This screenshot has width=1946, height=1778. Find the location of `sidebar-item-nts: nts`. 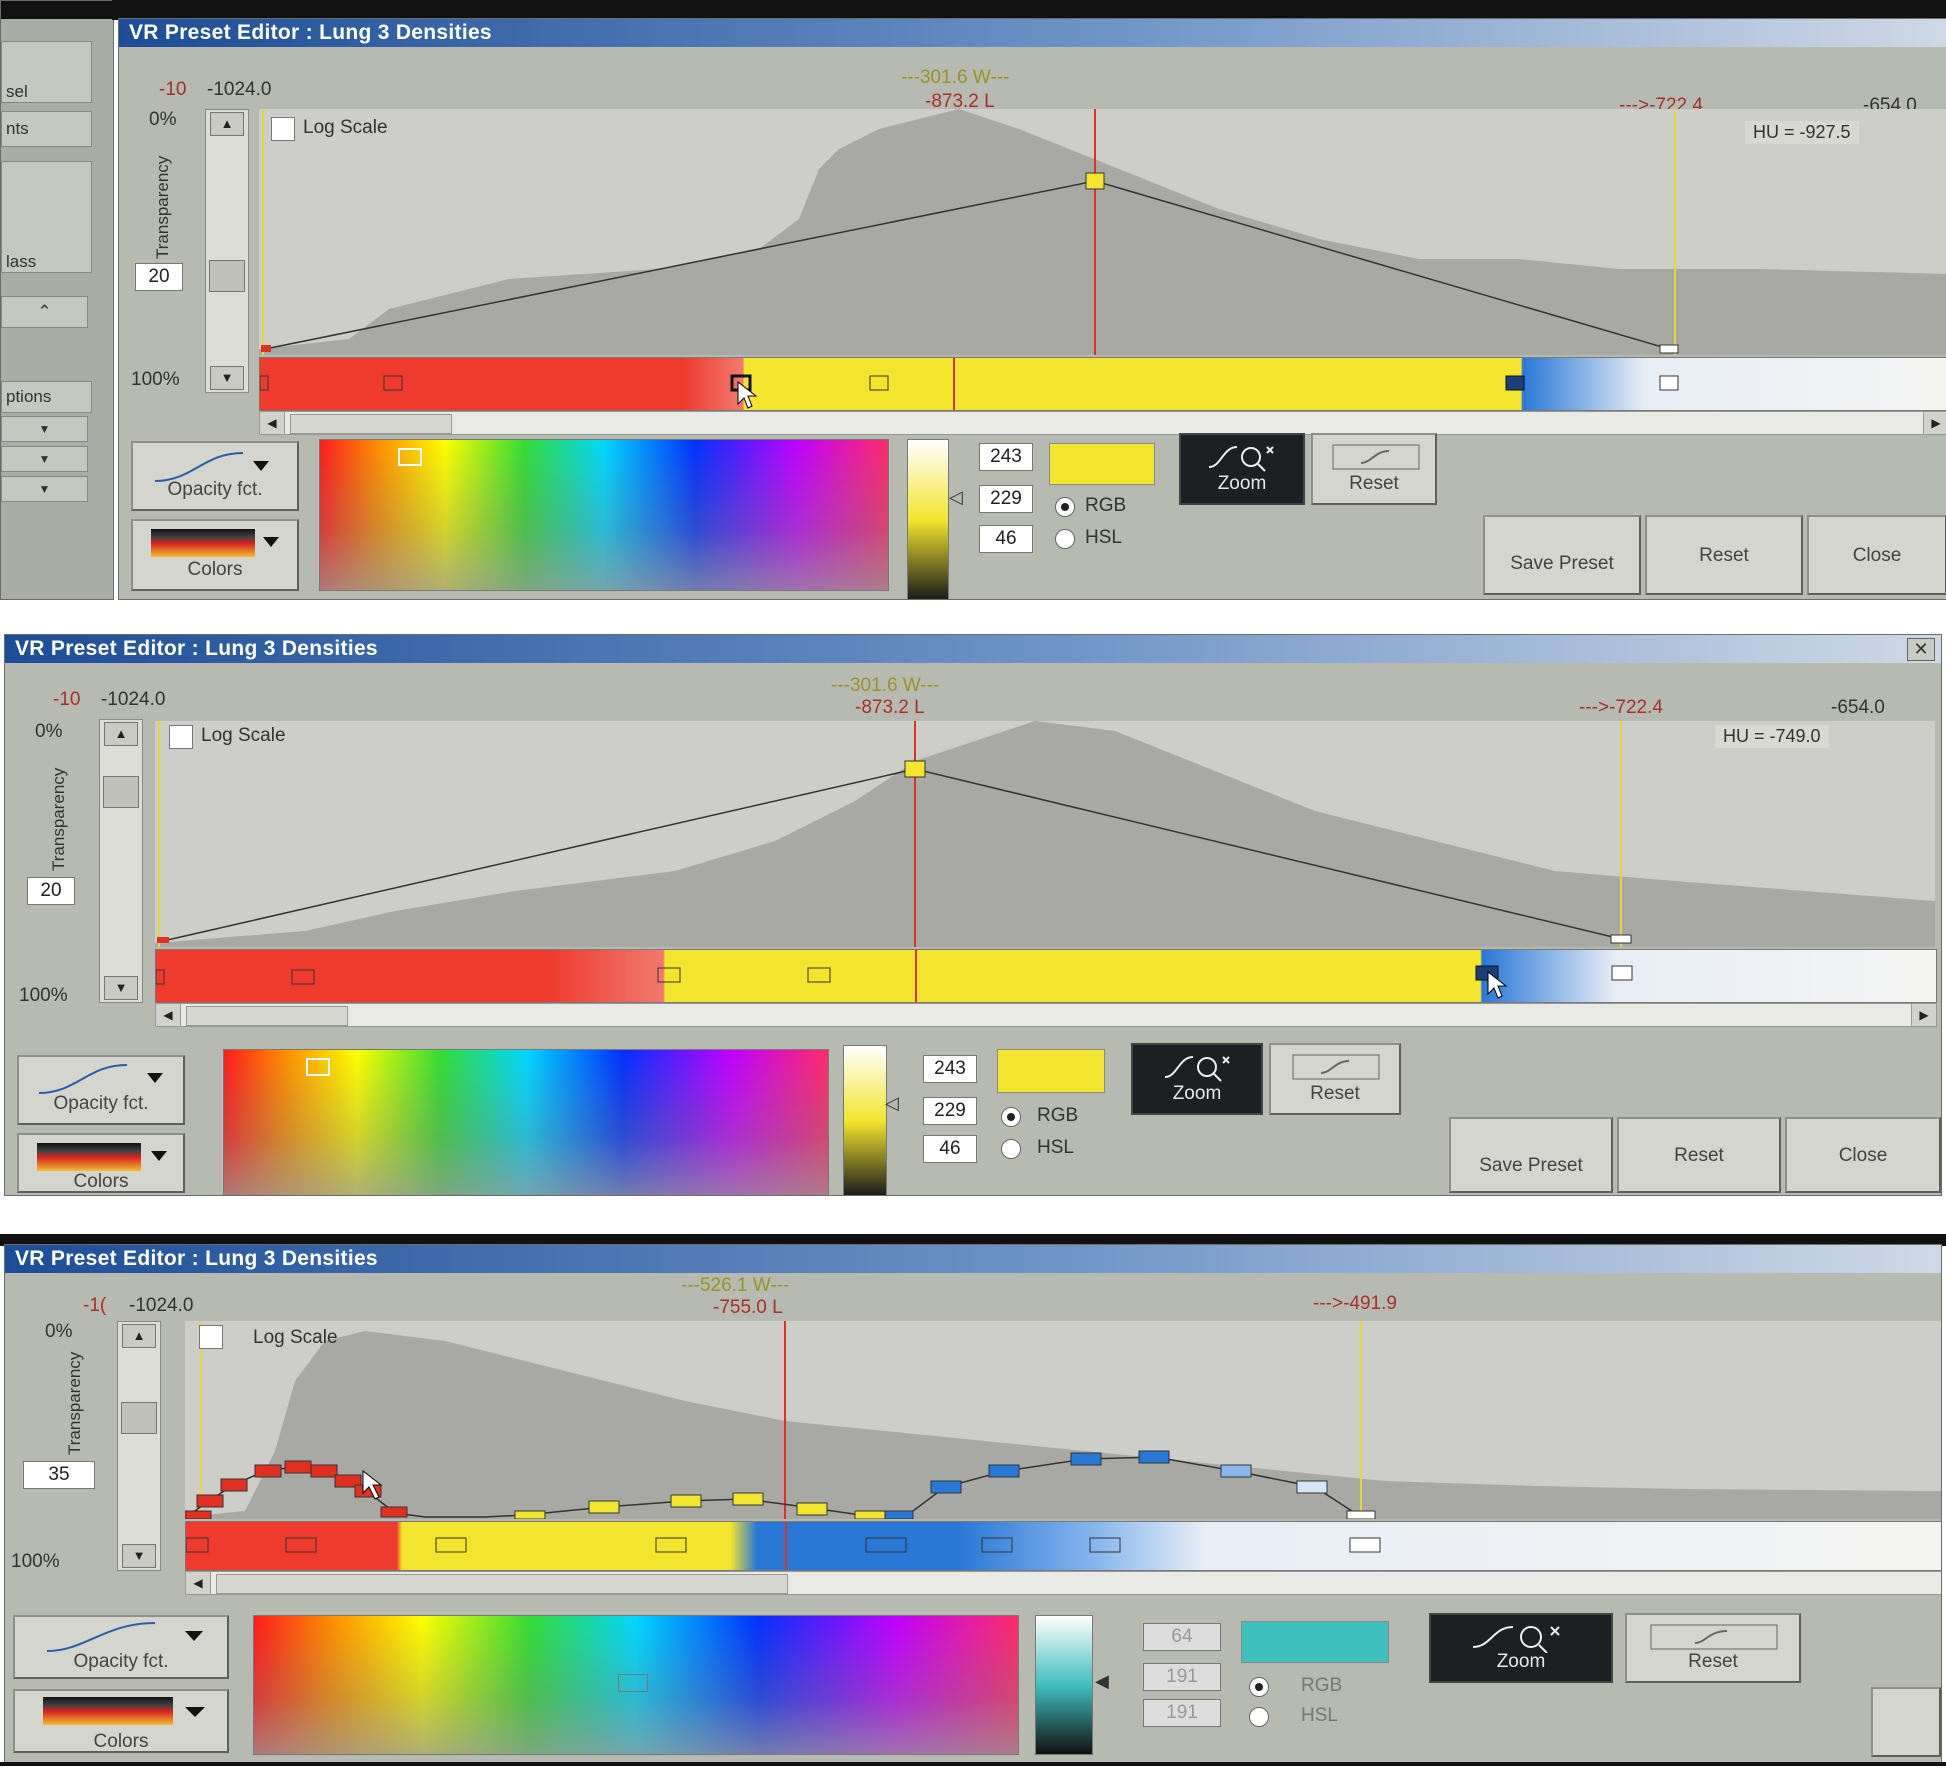

sidebar-item-nts: nts is located at coordinates (46, 129).